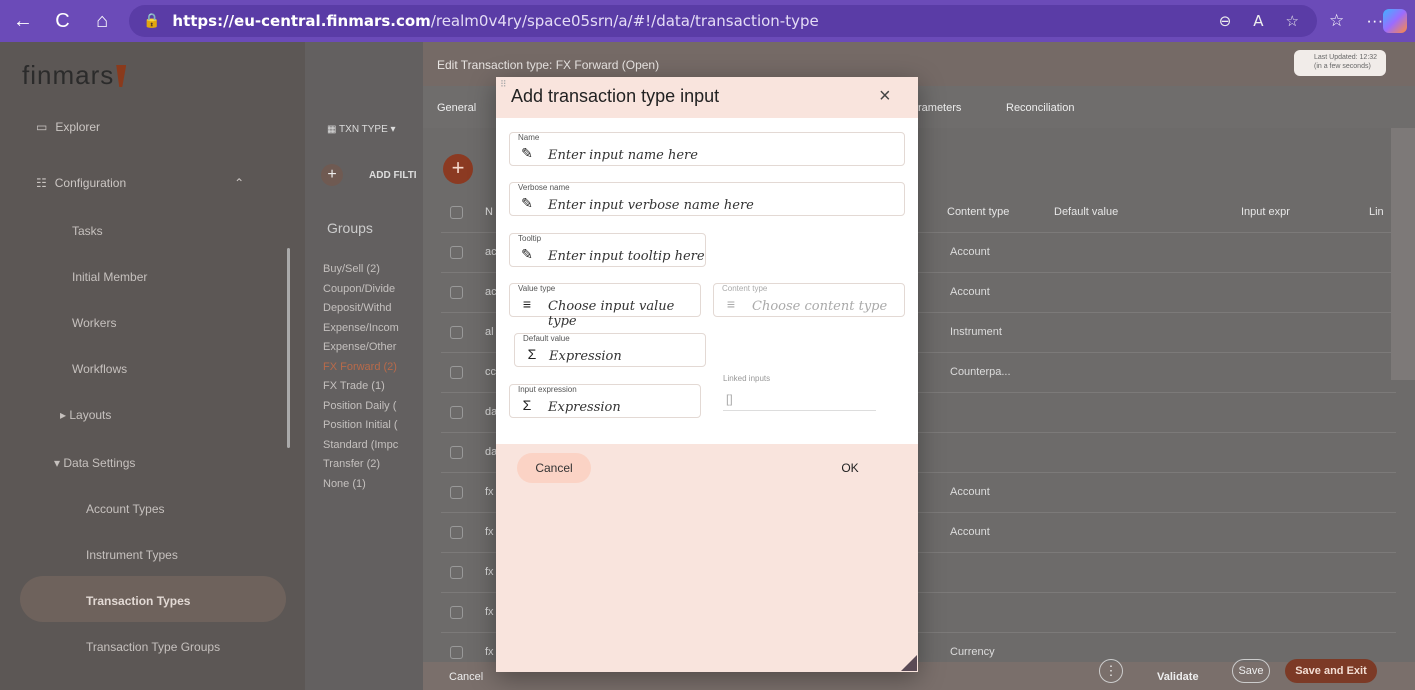 This screenshot has height=690, width=1415. Describe the element at coordinates (1225, 21) in the screenshot. I see `zoom-icon: ⊖` at that location.